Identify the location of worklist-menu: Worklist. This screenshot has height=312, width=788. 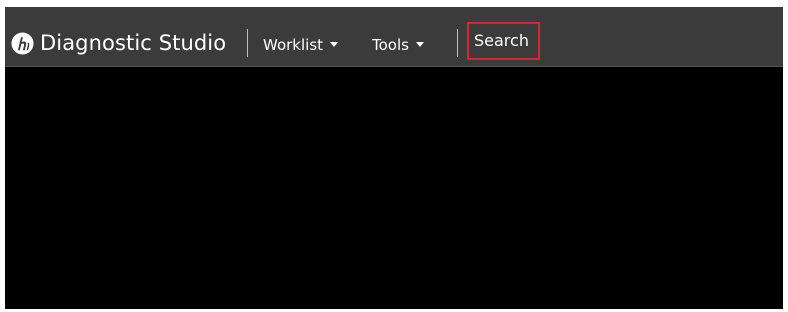
(301, 45).